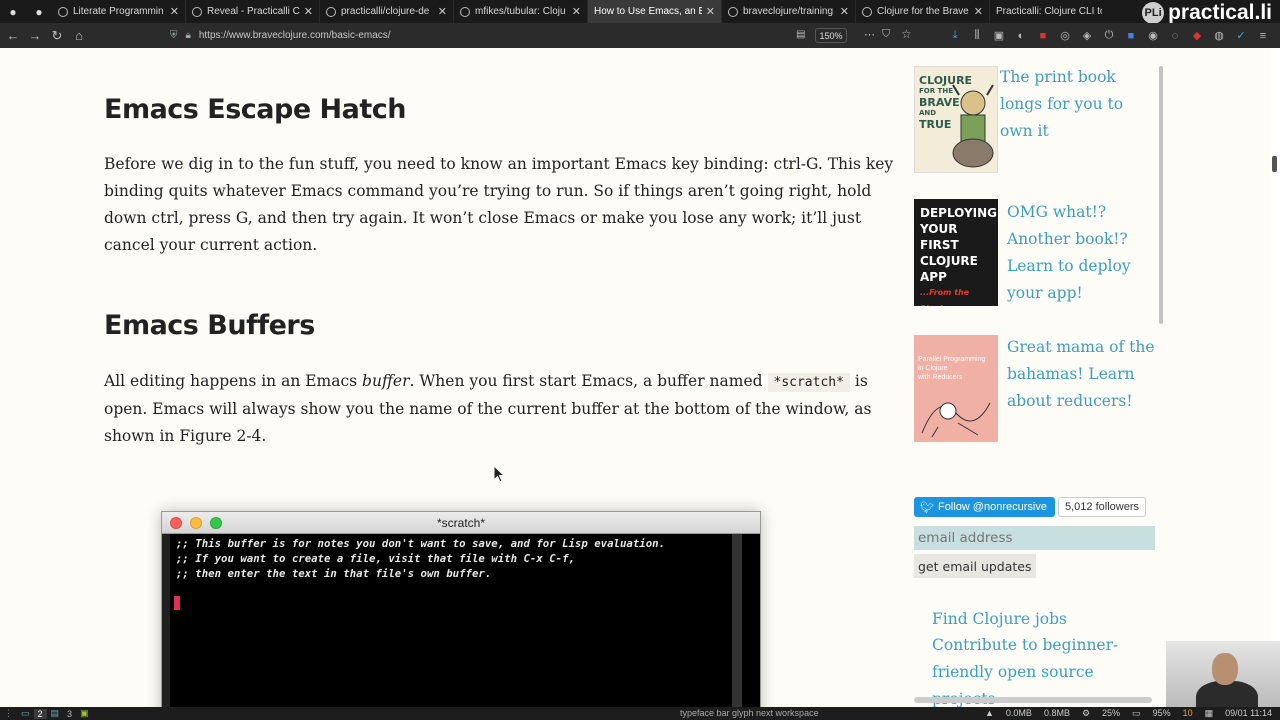 This screenshot has width=1280, height=720. Describe the element at coordinates (40, 713) in the screenshot. I see `workspace-2: 2` at that location.